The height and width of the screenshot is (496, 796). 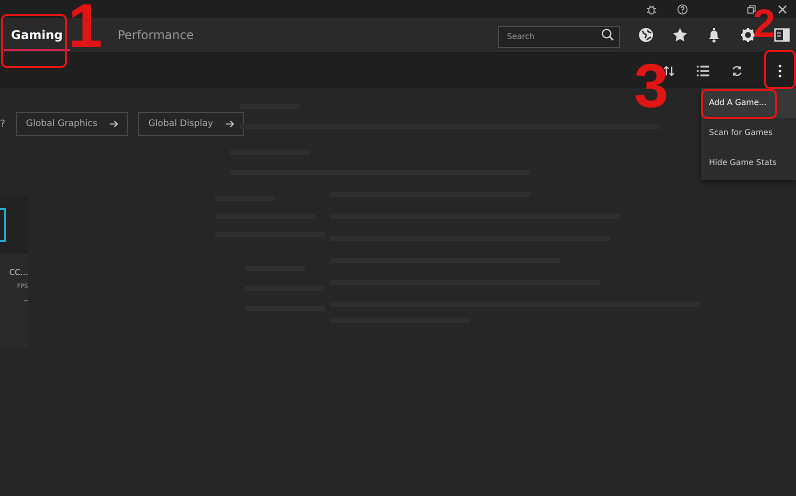 What do you see at coordinates (37, 35) in the screenshot?
I see `nav-tab: Gaming` at bounding box center [37, 35].